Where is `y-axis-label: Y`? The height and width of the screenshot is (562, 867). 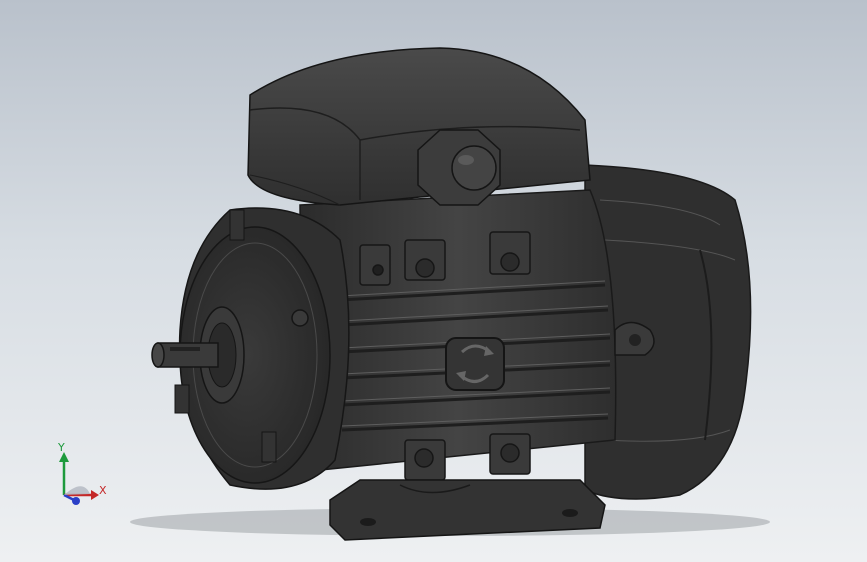 y-axis-label: Y is located at coordinates (61, 447).